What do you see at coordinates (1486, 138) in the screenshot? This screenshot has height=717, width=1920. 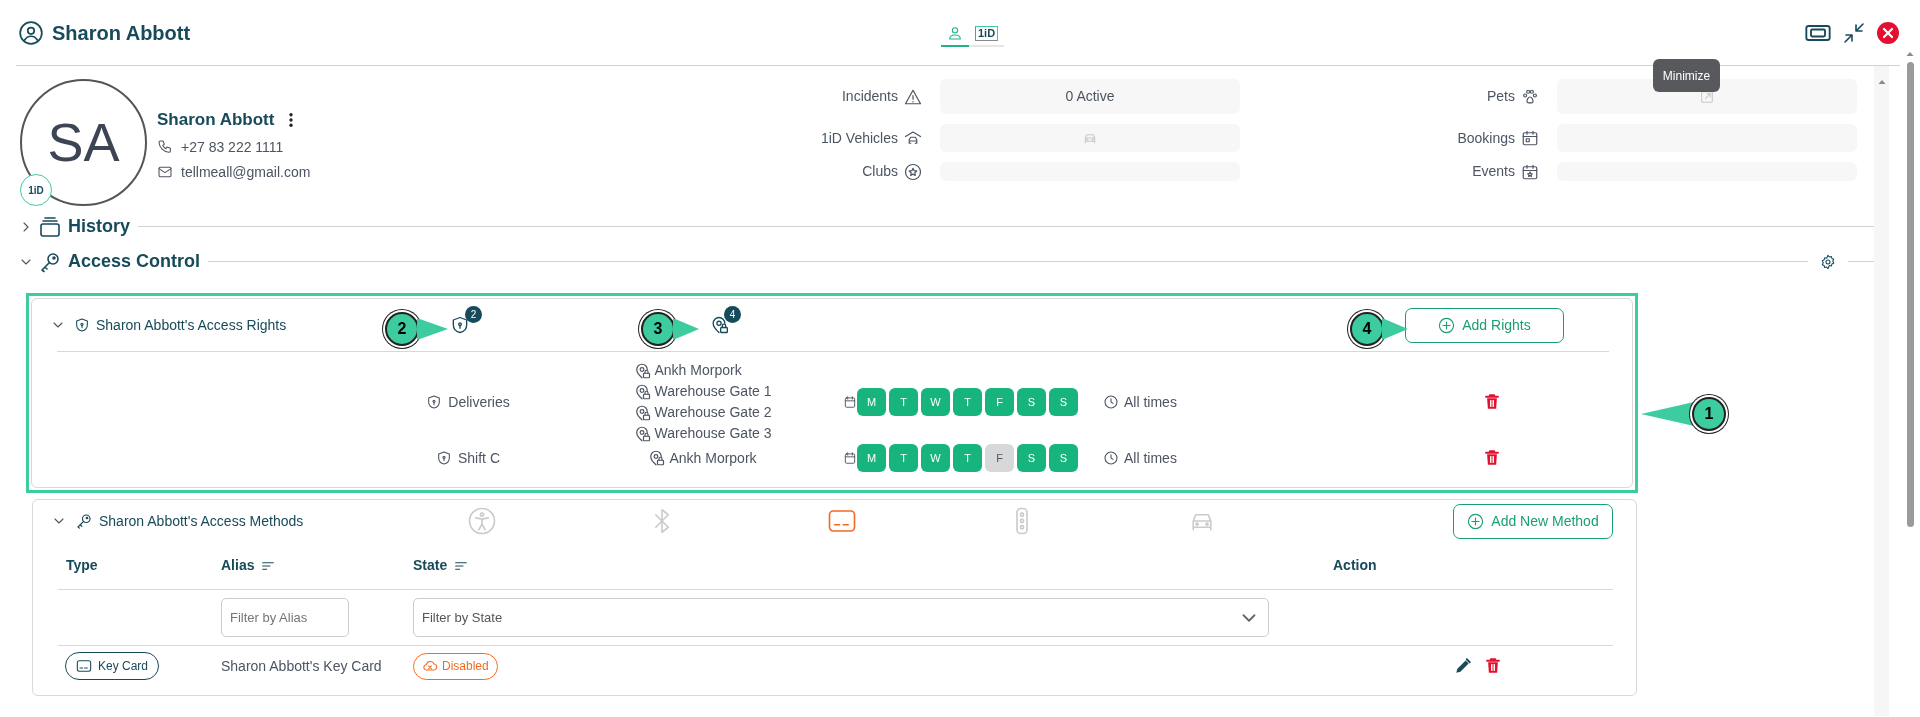 I see `stat-label: Bookings` at bounding box center [1486, 138].